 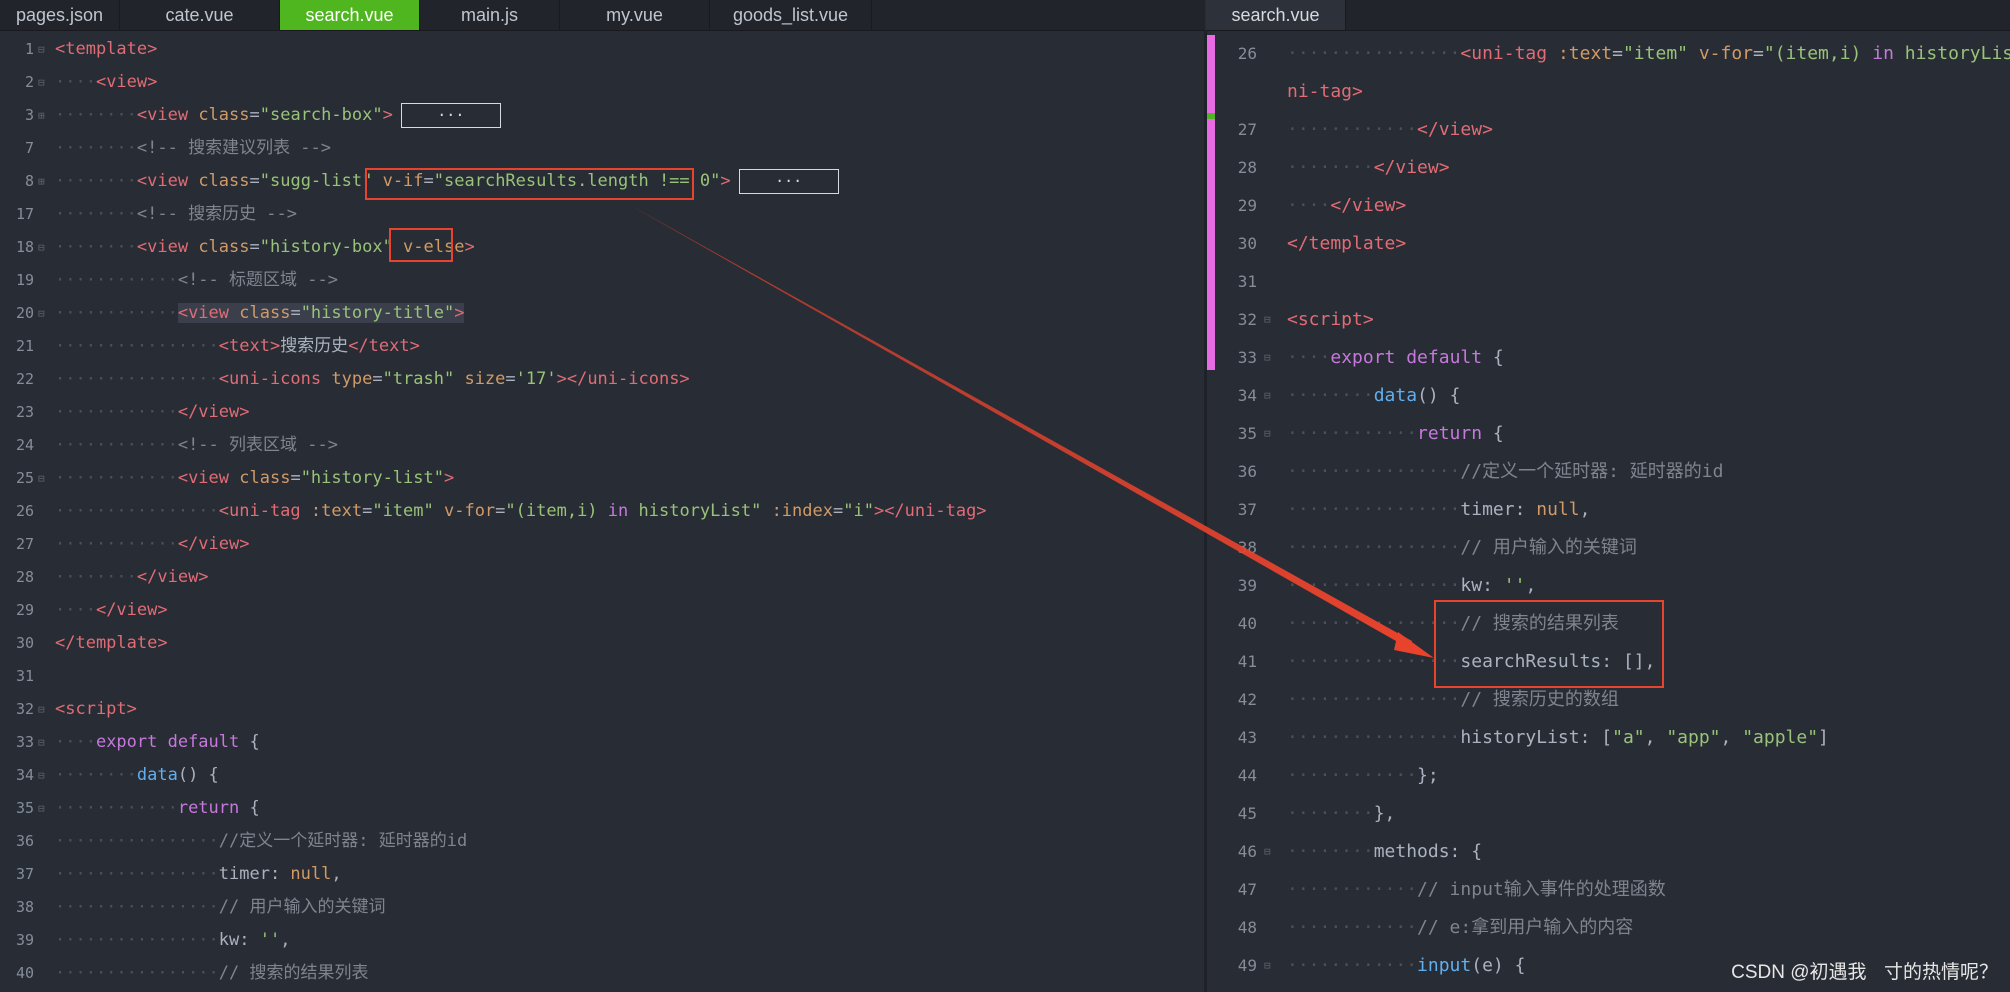 I want to click on code-token: },, so click(x=1384, y=813).